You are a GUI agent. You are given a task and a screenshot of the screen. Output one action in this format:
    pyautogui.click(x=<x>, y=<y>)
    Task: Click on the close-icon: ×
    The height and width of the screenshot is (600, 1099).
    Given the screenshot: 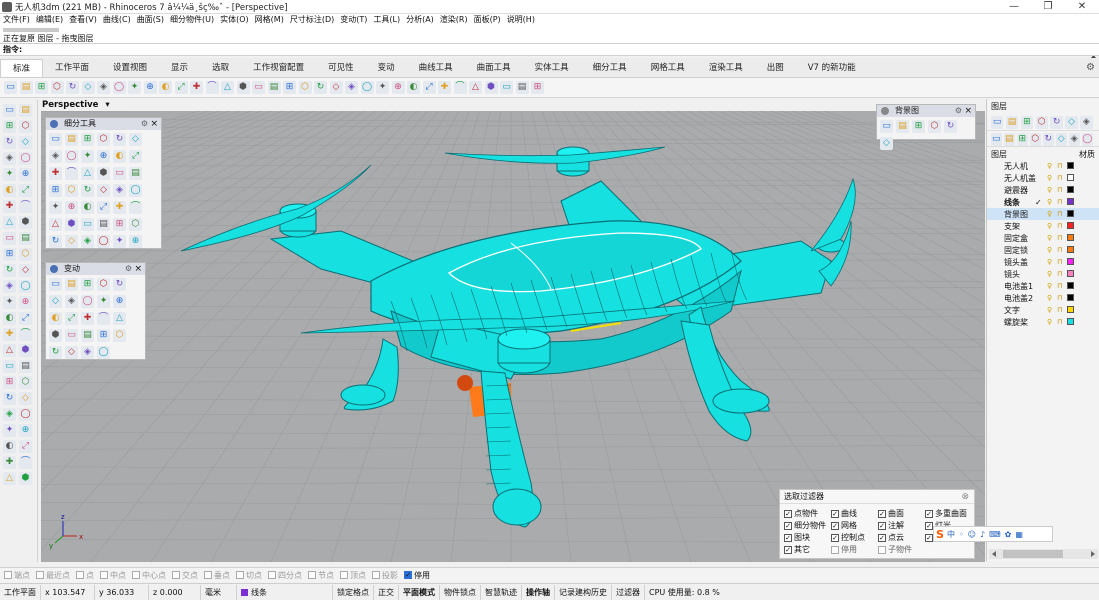 What is the action you would take?
    pyautogui.click(x=968, y=111)
    